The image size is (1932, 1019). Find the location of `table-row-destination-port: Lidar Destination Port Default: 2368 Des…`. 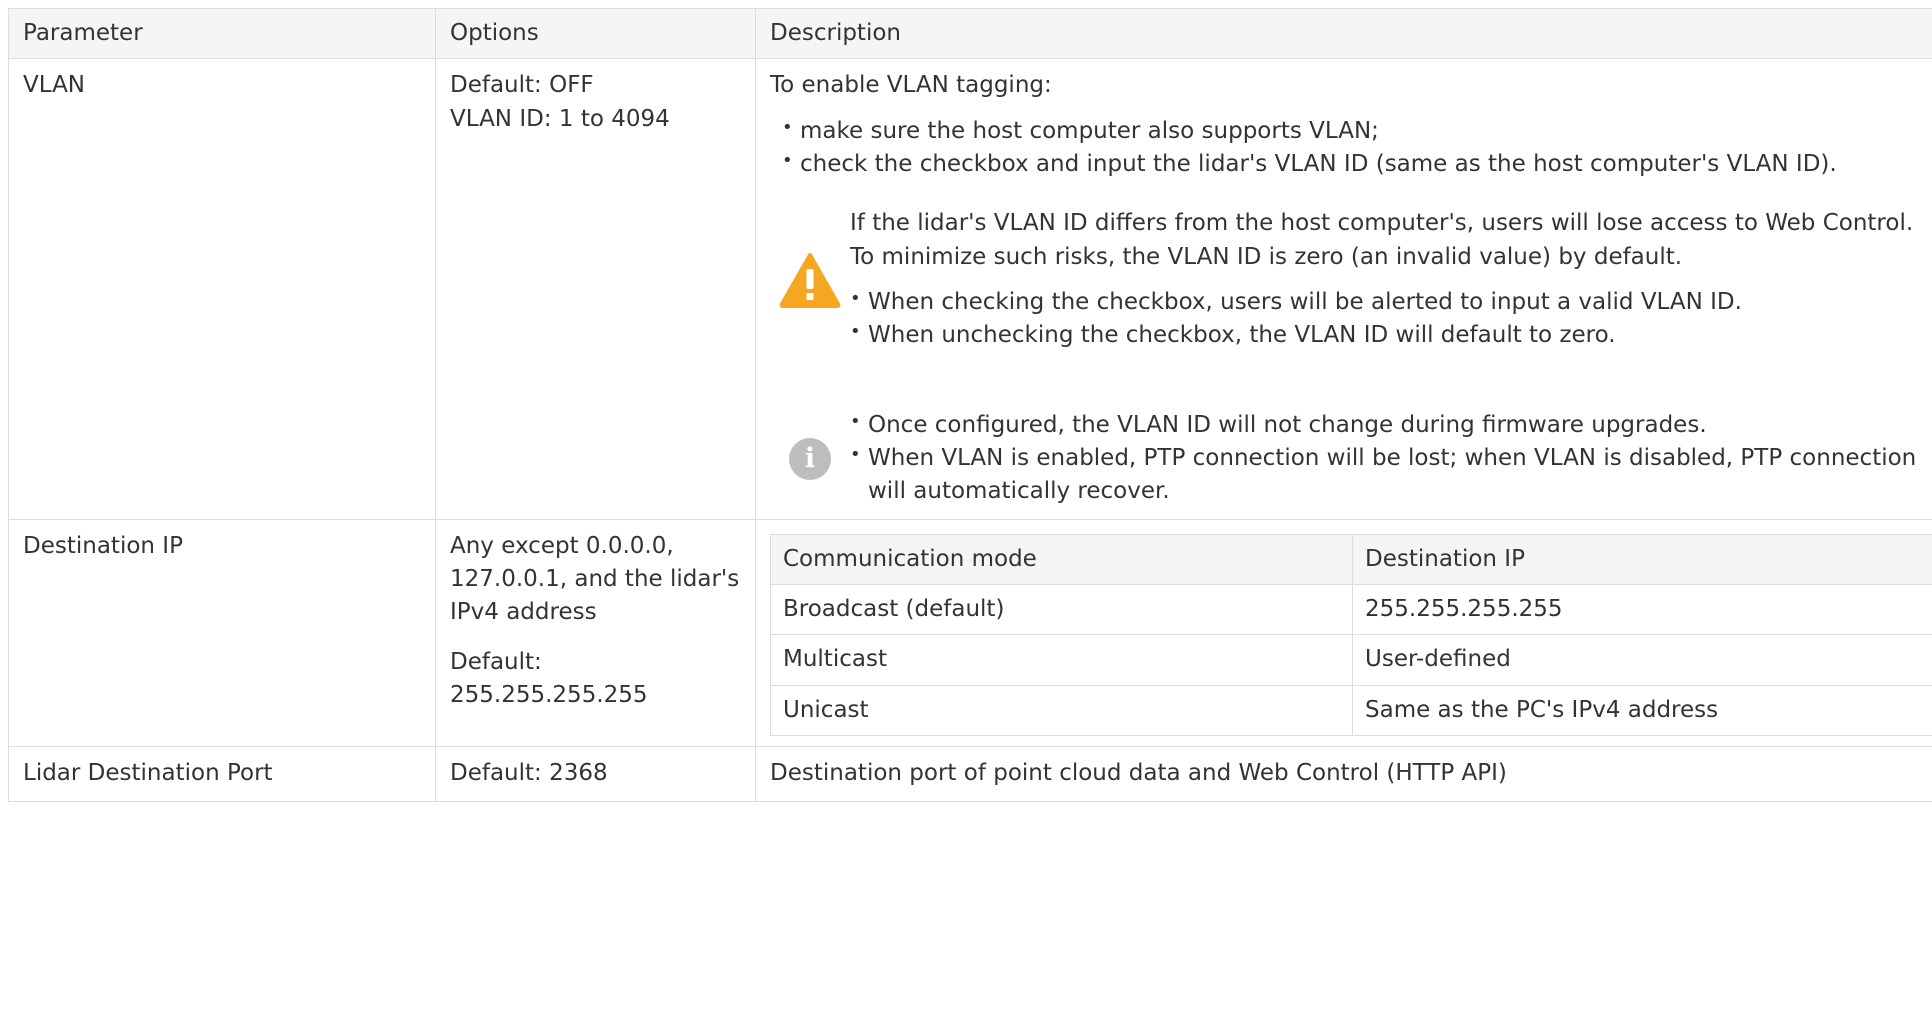

table-row-destination-port: Lidar Destination Port Default: 2368 Des… is located at coordinates (970, 774).